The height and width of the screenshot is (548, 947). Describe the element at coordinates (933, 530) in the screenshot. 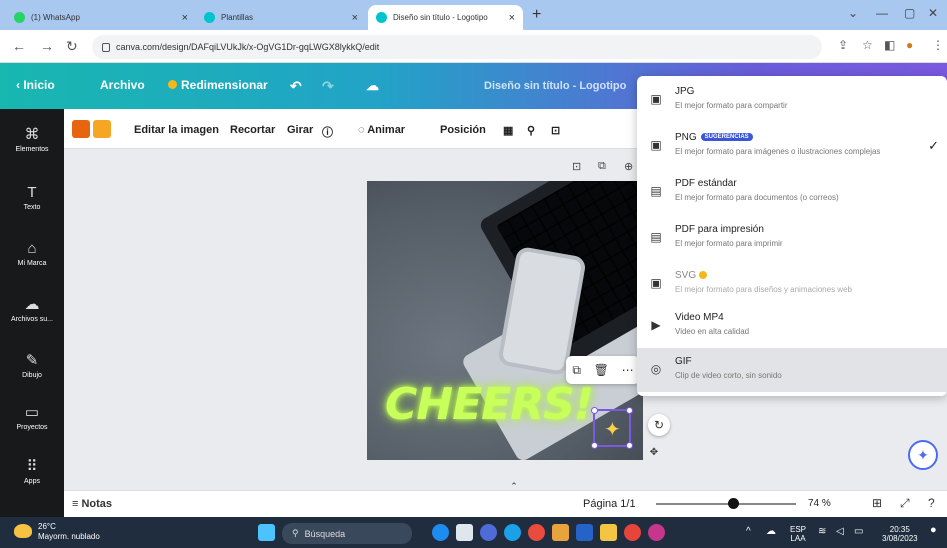

I see `notification-icon: ●` at that location.